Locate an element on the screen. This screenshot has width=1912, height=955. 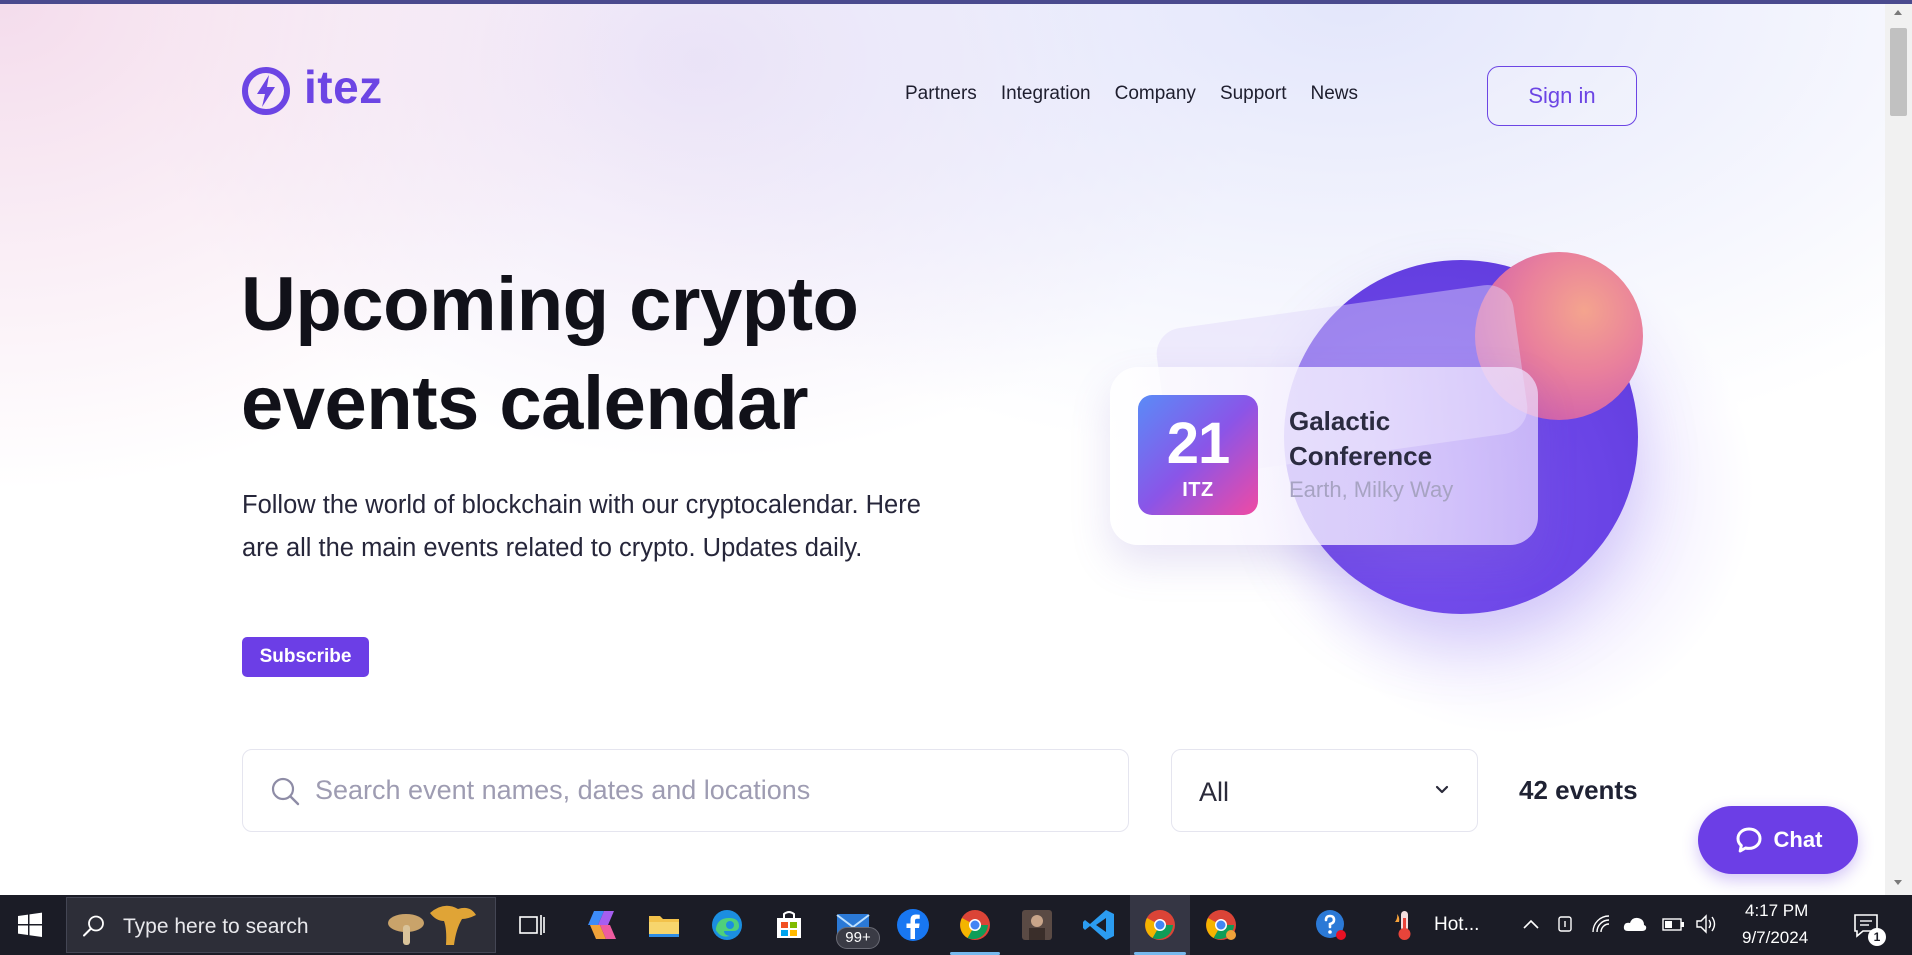
chrome-active-window-icon is located at coordinates (1160, 925).